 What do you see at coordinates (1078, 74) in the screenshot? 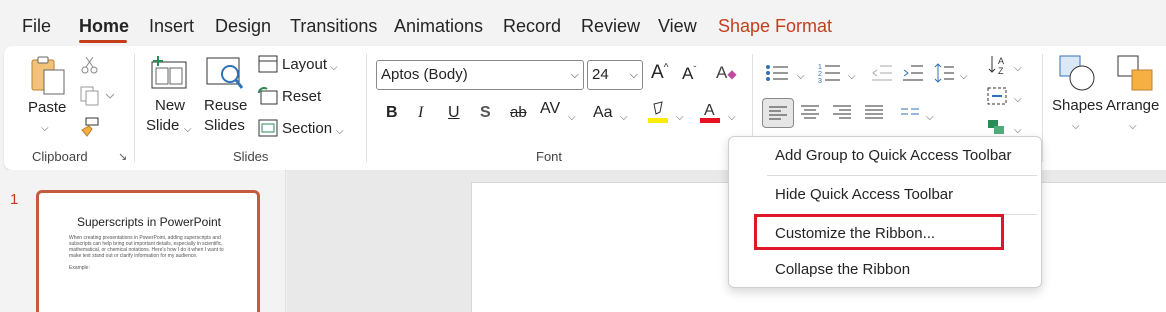
I see `shapes-icon` at bounding box center [1078, 74].